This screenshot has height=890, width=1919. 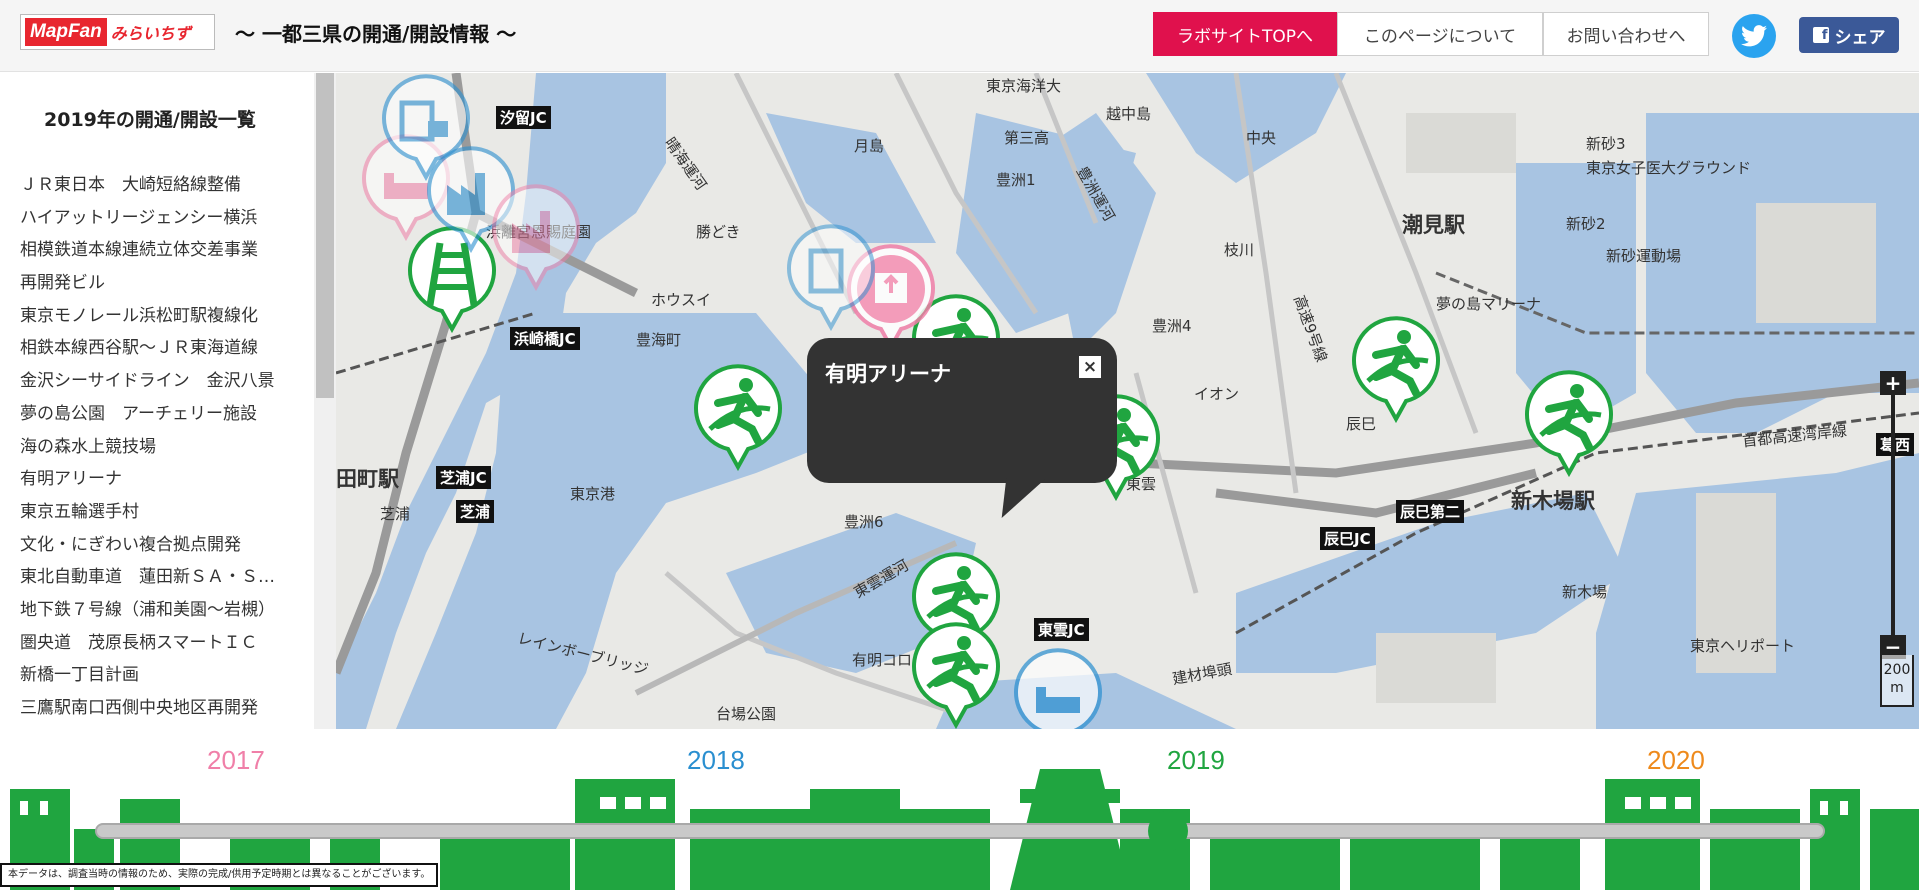 What do you see at coordinates (1820, 35) in the screenshot?
I see `facebook-icon: f` at bounding box center [1820, 35].